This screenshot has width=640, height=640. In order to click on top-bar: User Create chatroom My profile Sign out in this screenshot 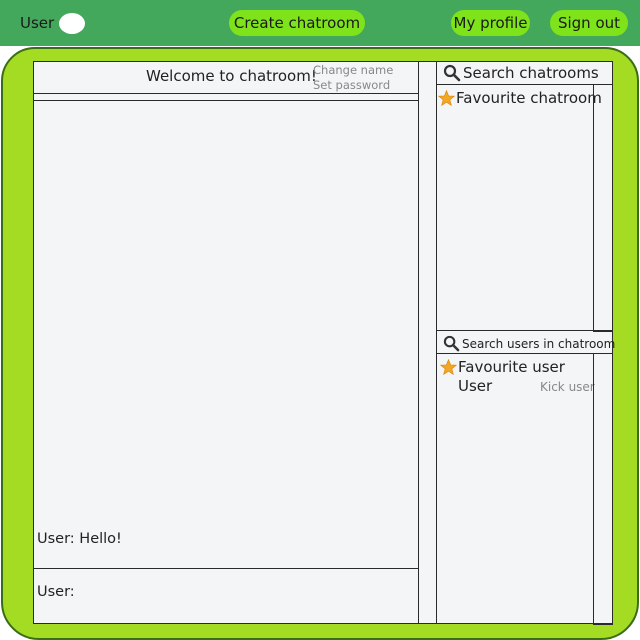, I will do `click(320, 23)`.